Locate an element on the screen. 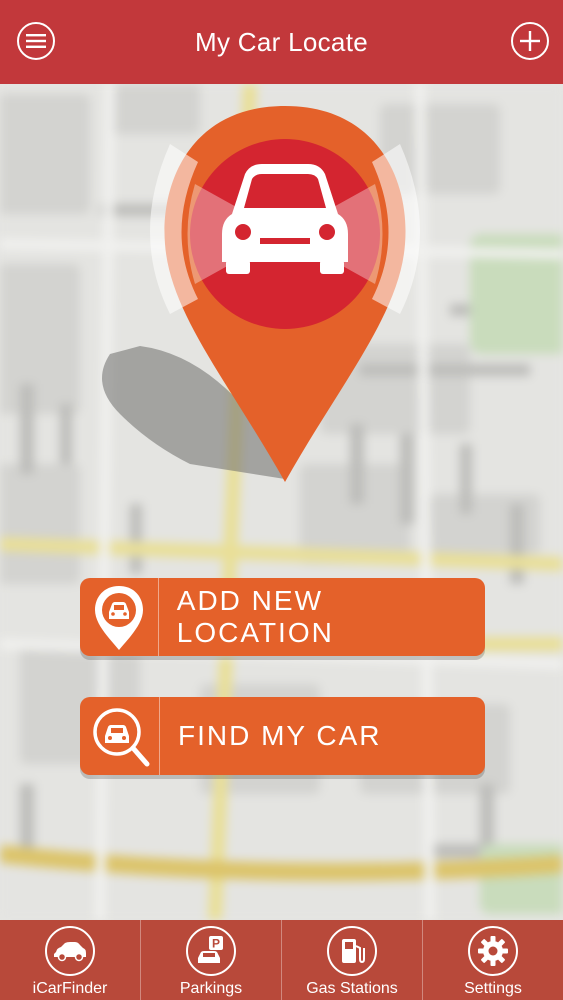 This screenshot has width=563, height=1000. hamburger-menu-icon is located at coordinates (36, 41).